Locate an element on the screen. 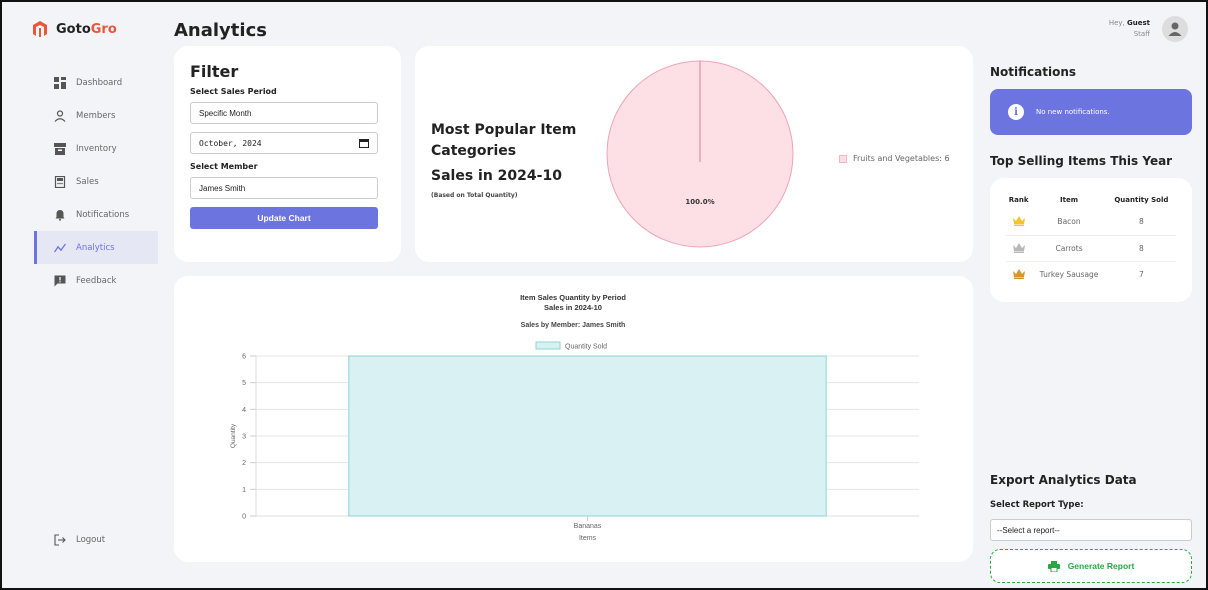 The width and height of the screenshot is (1208, 590). month-value: October, 2024 is located at coordinates (230, 143).